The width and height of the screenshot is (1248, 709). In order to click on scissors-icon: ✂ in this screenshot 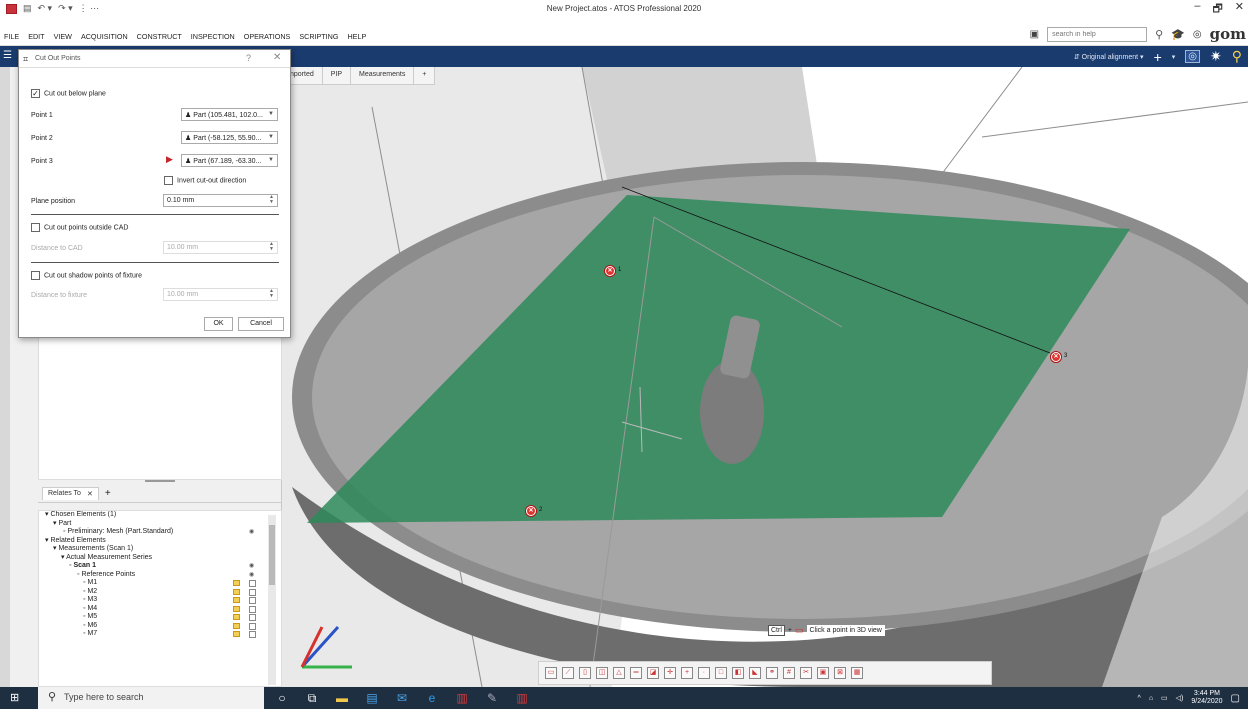, I will do `click(806, 673)`.